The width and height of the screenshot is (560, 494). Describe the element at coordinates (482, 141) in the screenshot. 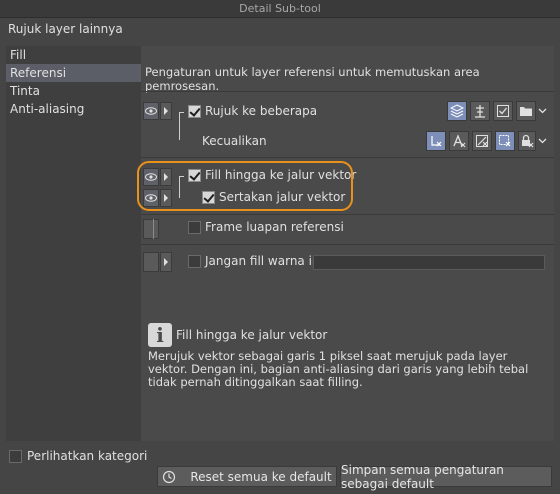

I see `exclude-edit-icon` at that location.